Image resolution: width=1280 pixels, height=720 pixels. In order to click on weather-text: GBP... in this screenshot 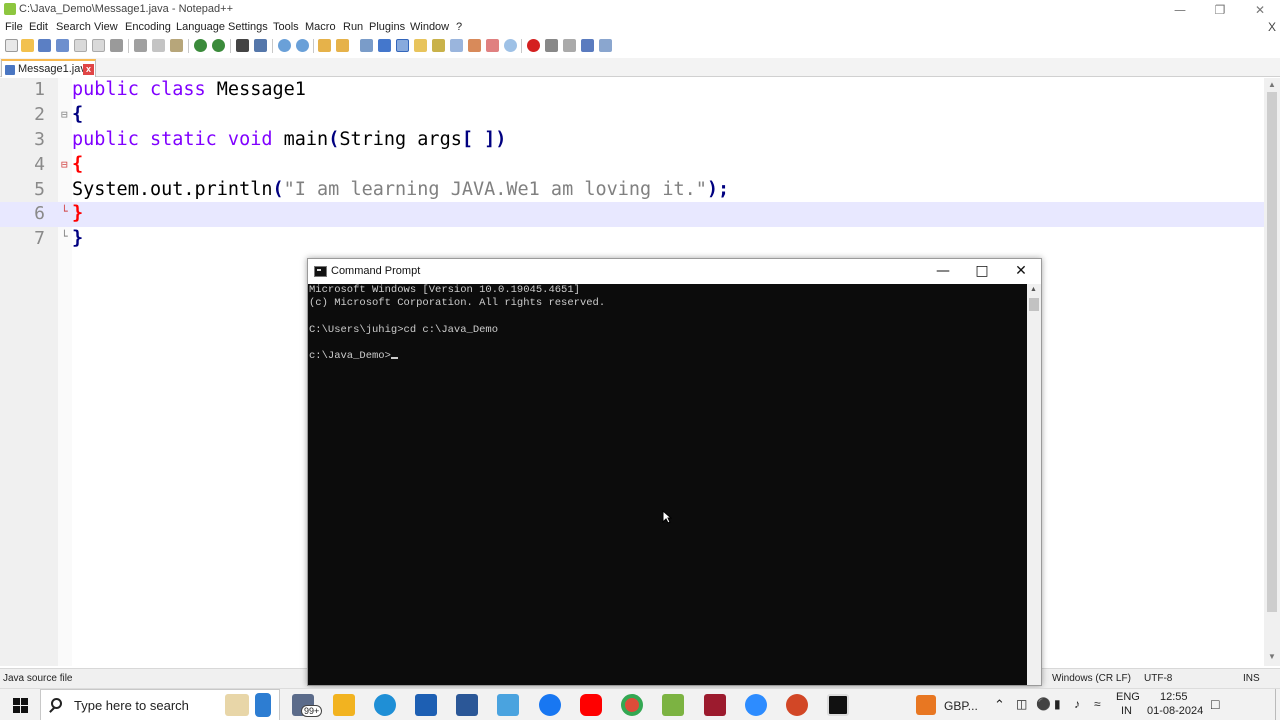, I will do `click(961, 706)`.